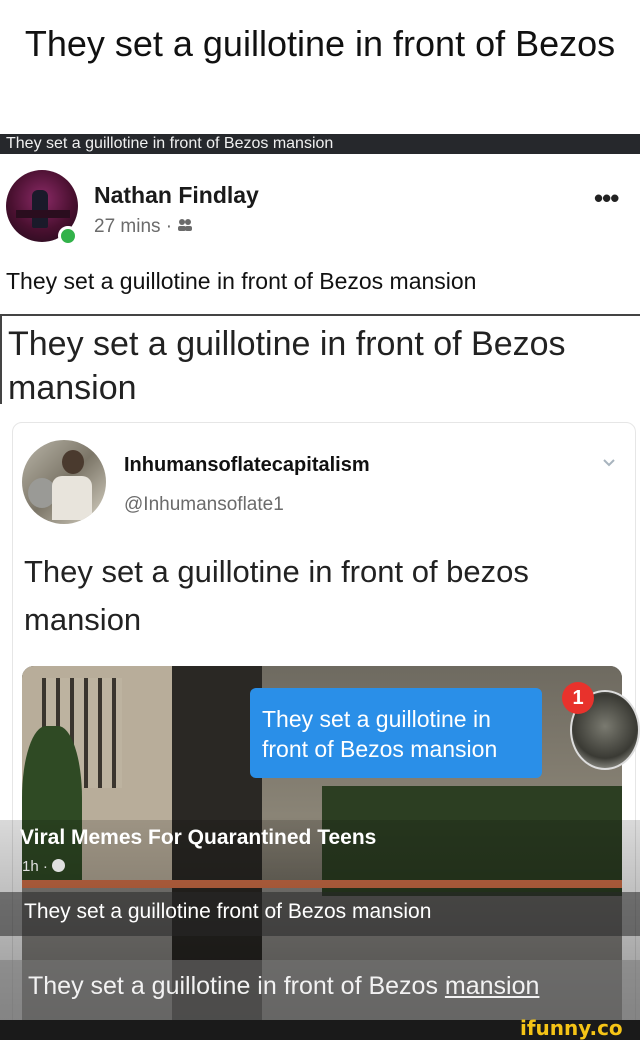 The image size is (640, 1040). Describe the element at coordinates (492, 986) in the screenshot. I see `bottom-caption-link: mansion` at that location.